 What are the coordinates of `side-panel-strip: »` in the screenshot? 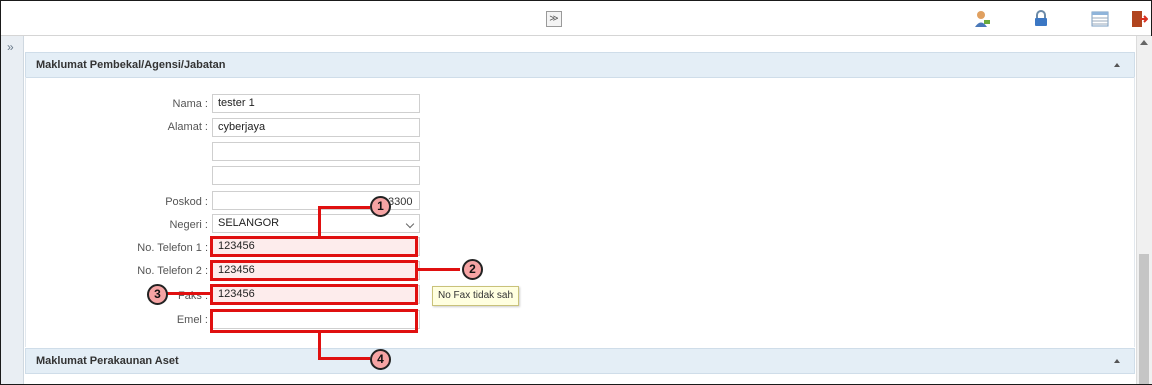 It's located at (12, 210).